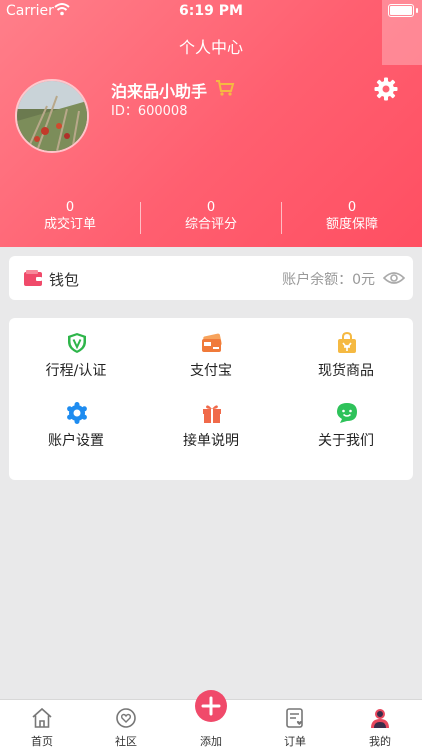 This screenshot has width=422, height=751. I want to click on grid-item-account-settings: 账户设置, so click(76, 418).